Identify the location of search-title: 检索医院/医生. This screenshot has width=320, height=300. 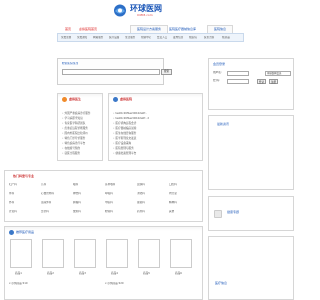
(70, 63).